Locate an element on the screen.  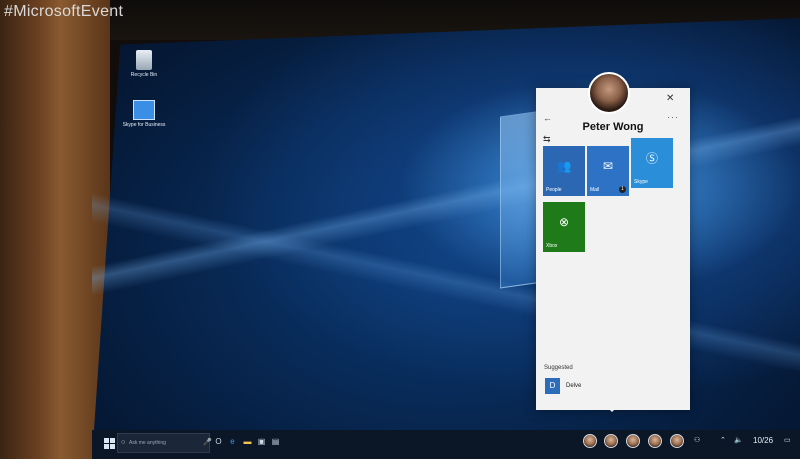
tile-label: Skype is located at coordinates (641, 182).